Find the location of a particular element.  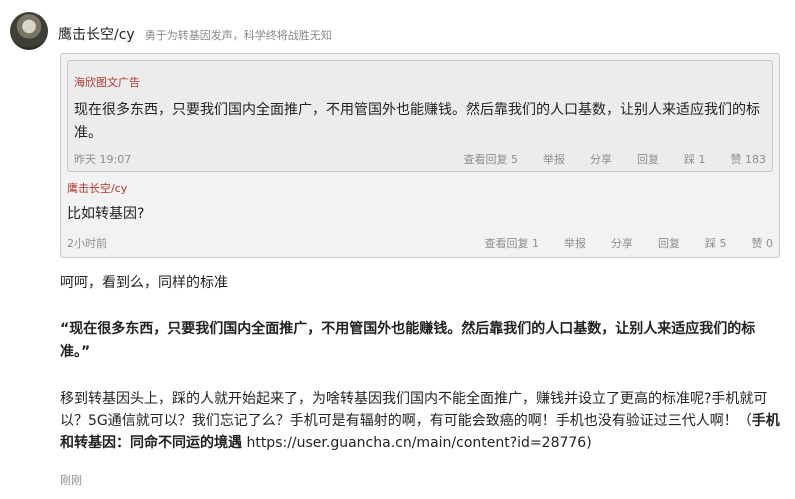

quoted-comment-actions: 查看回复 1 举报 分享 回复 踩 5 赞 0 is located at coordinates (617, 243).